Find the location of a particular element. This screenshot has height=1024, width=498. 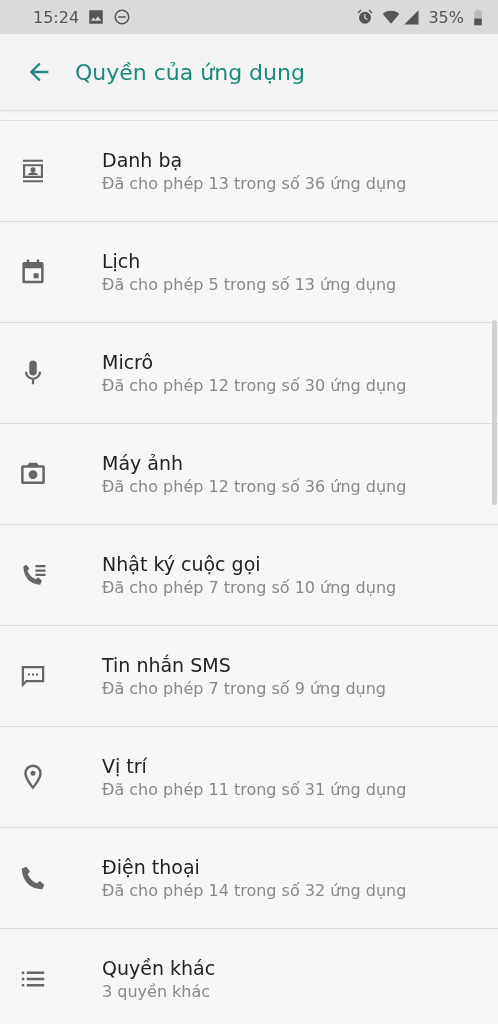

permission-summary: Đã cho phép 13 trong số 36 ứng dụng is located at coordinates (254, 183).